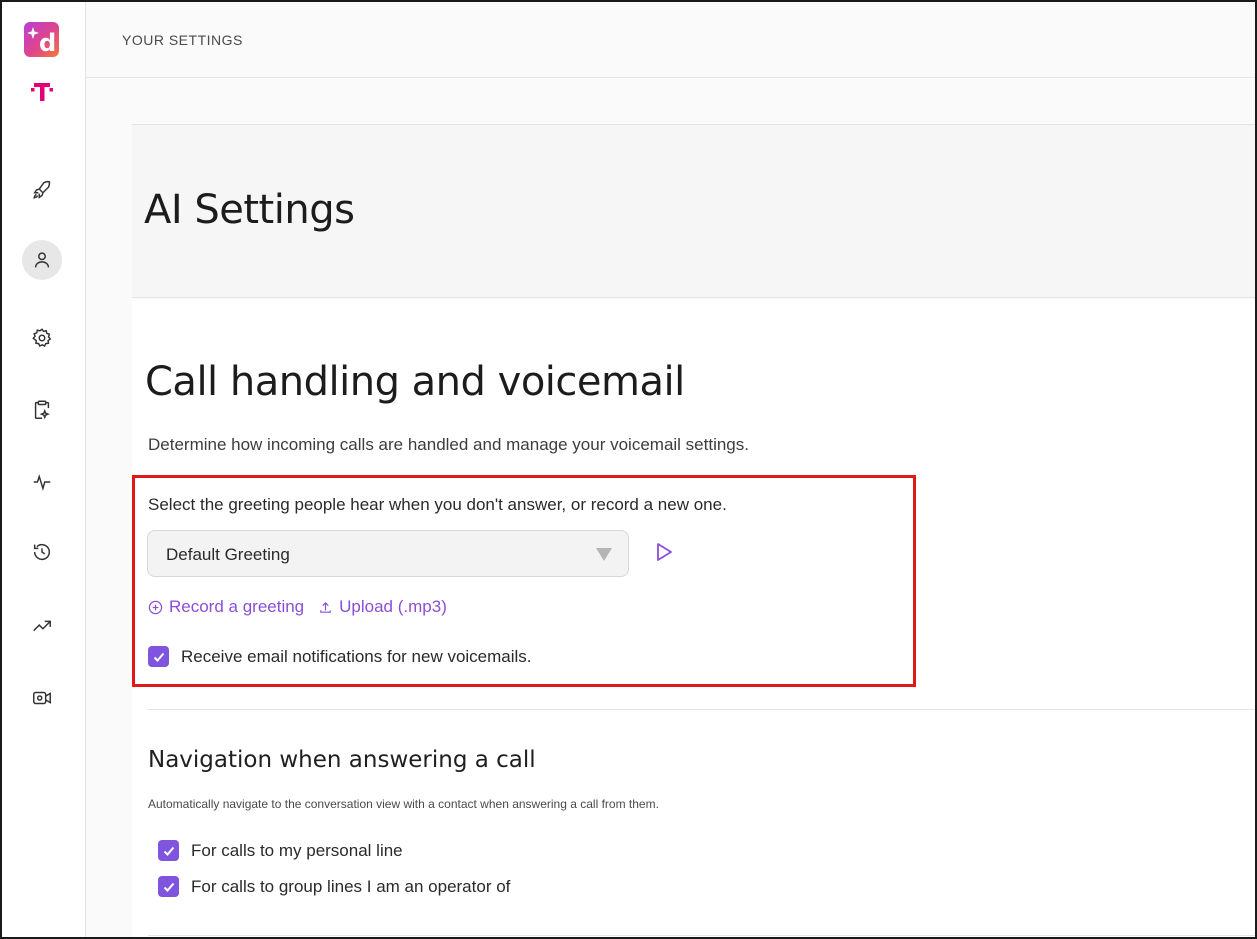  Describe the element at coordinates (415, 382) in the screenshot. I see `section-title: Call handling and voicemail` at that location.